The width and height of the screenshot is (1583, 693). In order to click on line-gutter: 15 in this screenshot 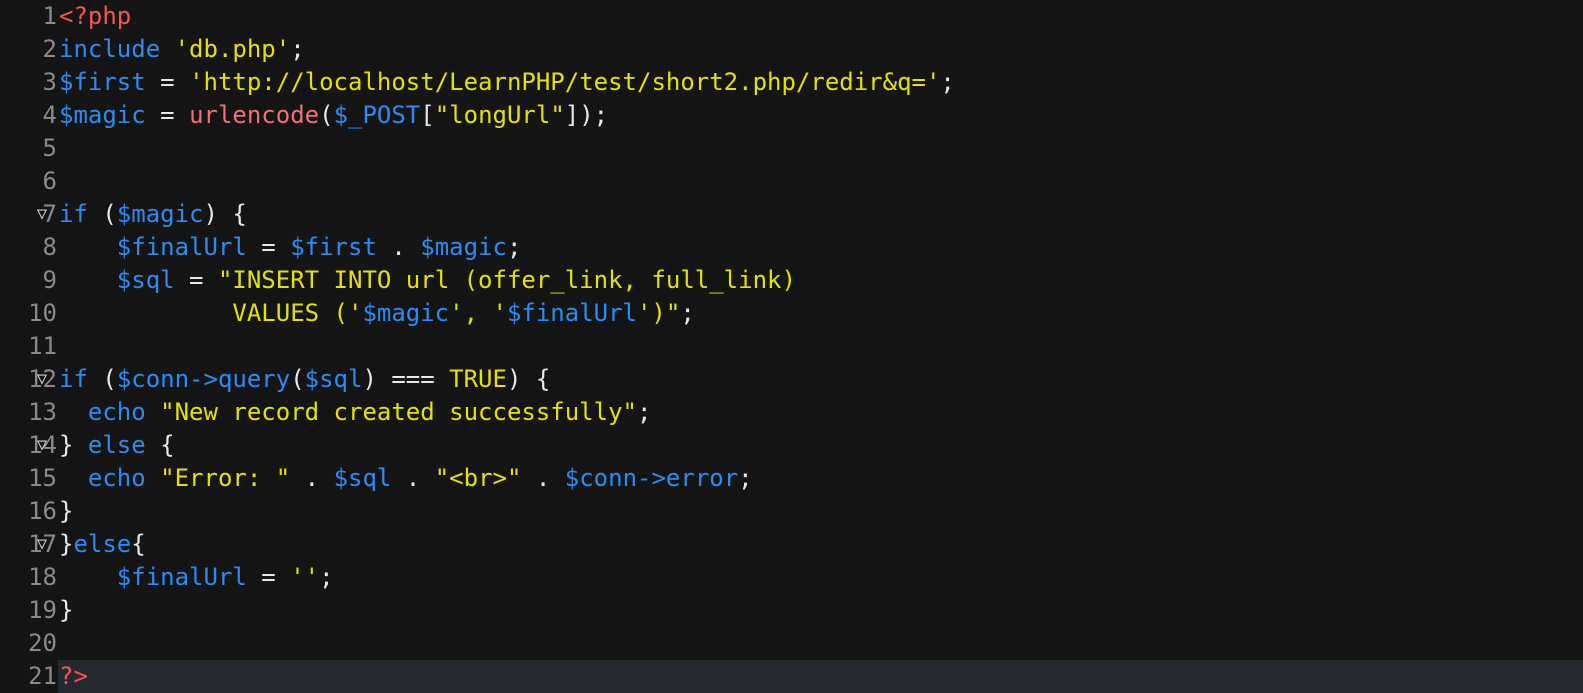, I will do `click(29, 478)`.